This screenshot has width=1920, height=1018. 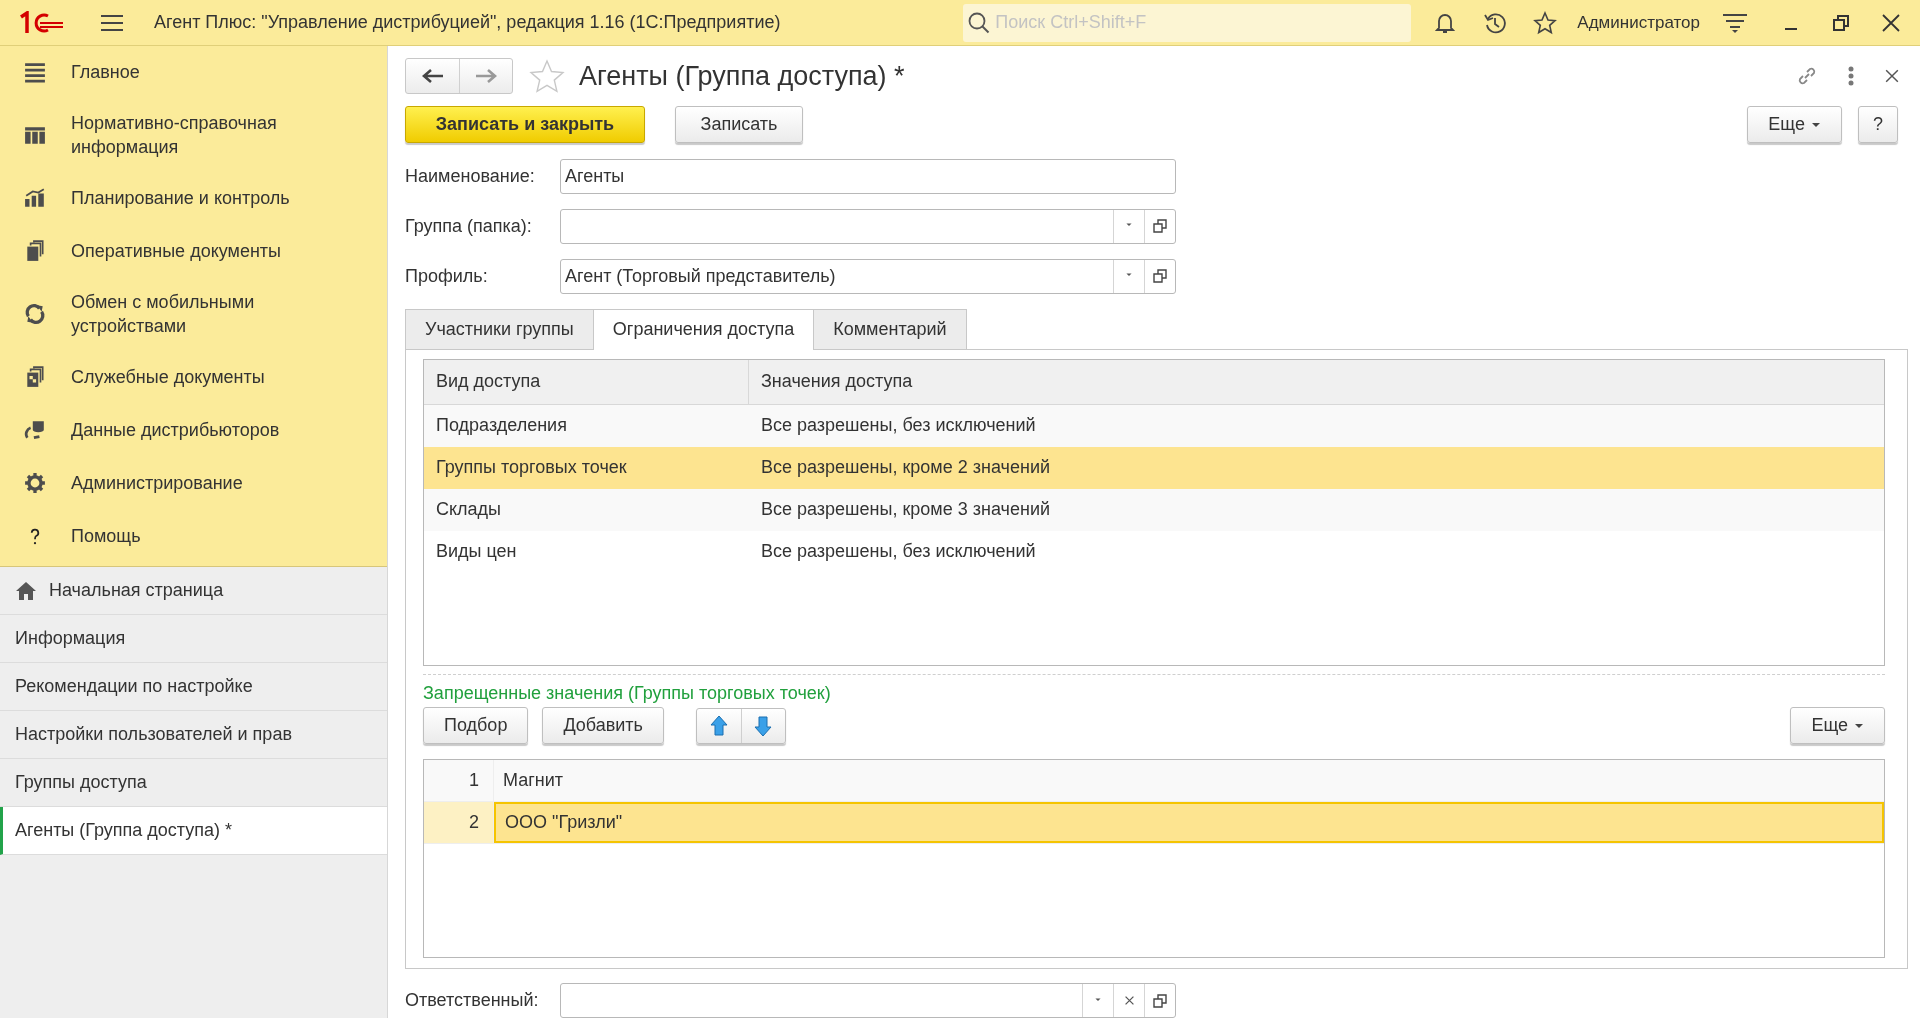 What do you see at coordinates (1545, 22) in the screenshot?
I see `star-icon` at bounding box center [1545, 22].